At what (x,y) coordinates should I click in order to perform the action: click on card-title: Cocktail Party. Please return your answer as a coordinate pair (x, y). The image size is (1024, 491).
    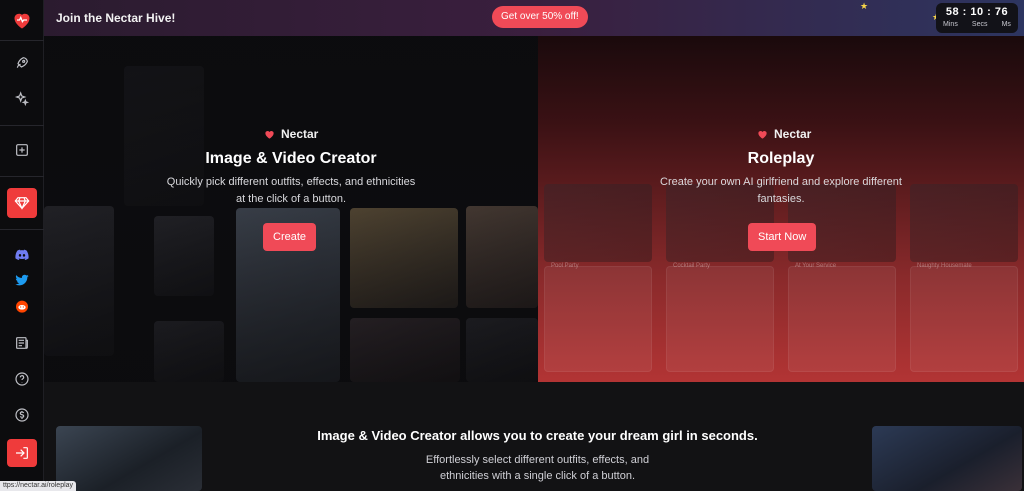
    Looking at the image, I should click on (692, 266).